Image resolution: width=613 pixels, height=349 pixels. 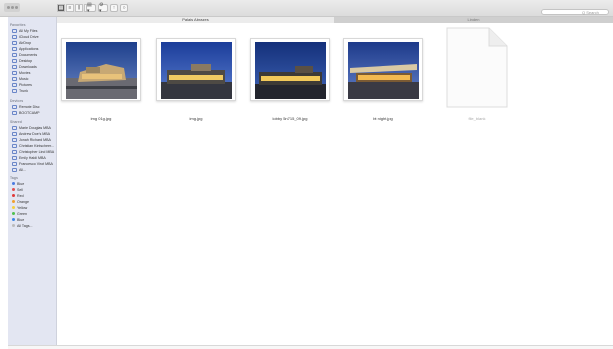 I want to click on arrange-button: ▤ ▾, so click(x=91, y=8).